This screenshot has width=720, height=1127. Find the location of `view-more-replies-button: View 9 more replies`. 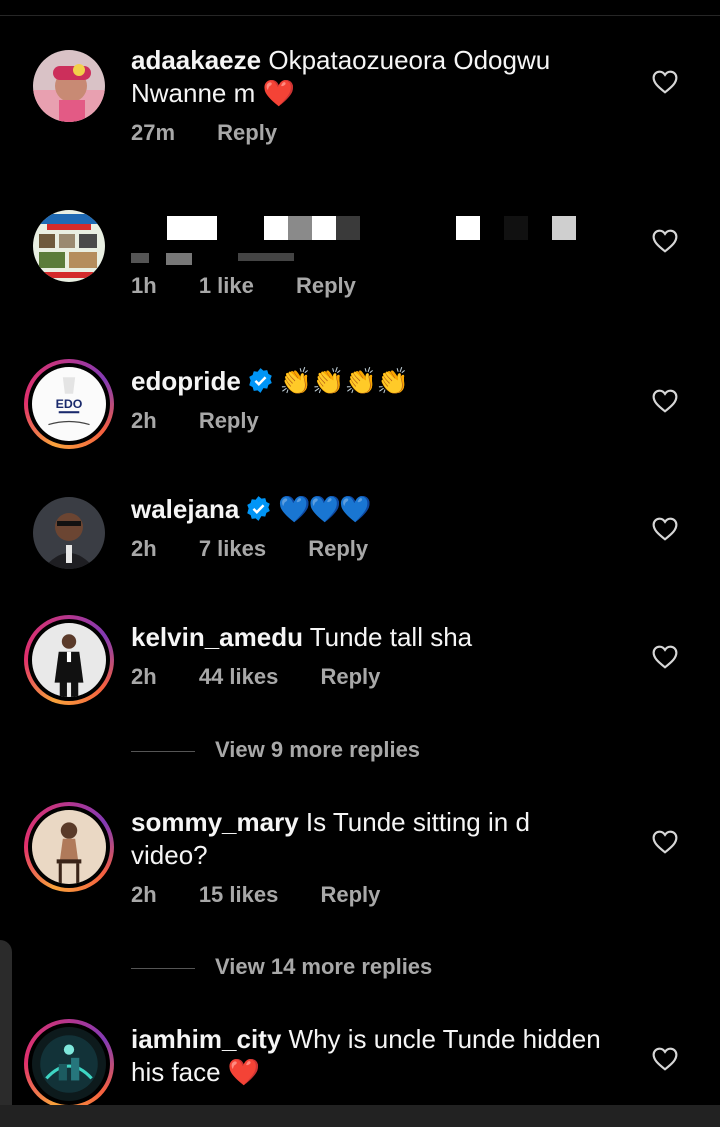

view-more-replies-button: View 9 more replies is located at coordinates (275, 750).